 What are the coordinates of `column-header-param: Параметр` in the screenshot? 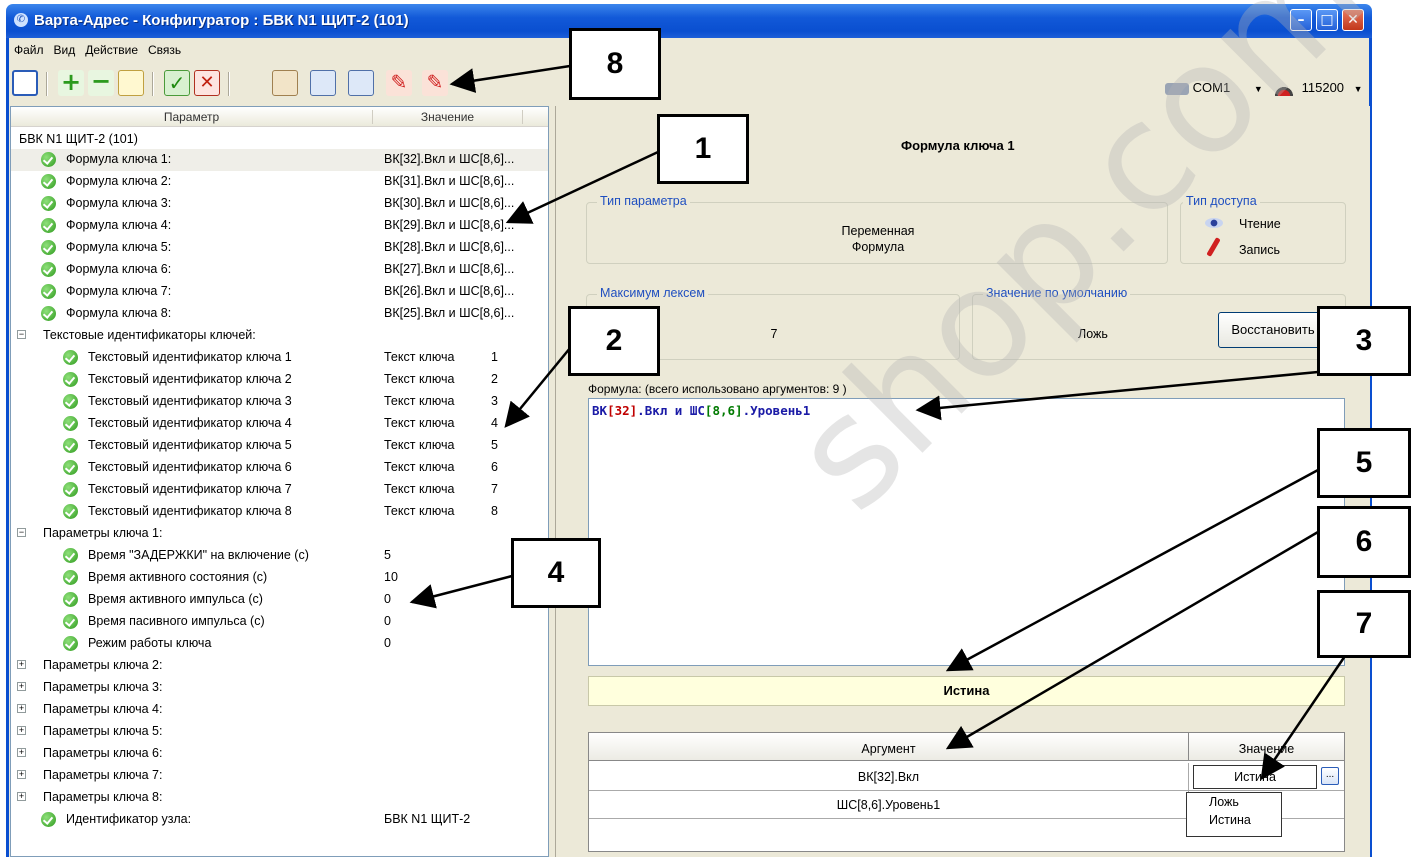 It's located at (192, 117).